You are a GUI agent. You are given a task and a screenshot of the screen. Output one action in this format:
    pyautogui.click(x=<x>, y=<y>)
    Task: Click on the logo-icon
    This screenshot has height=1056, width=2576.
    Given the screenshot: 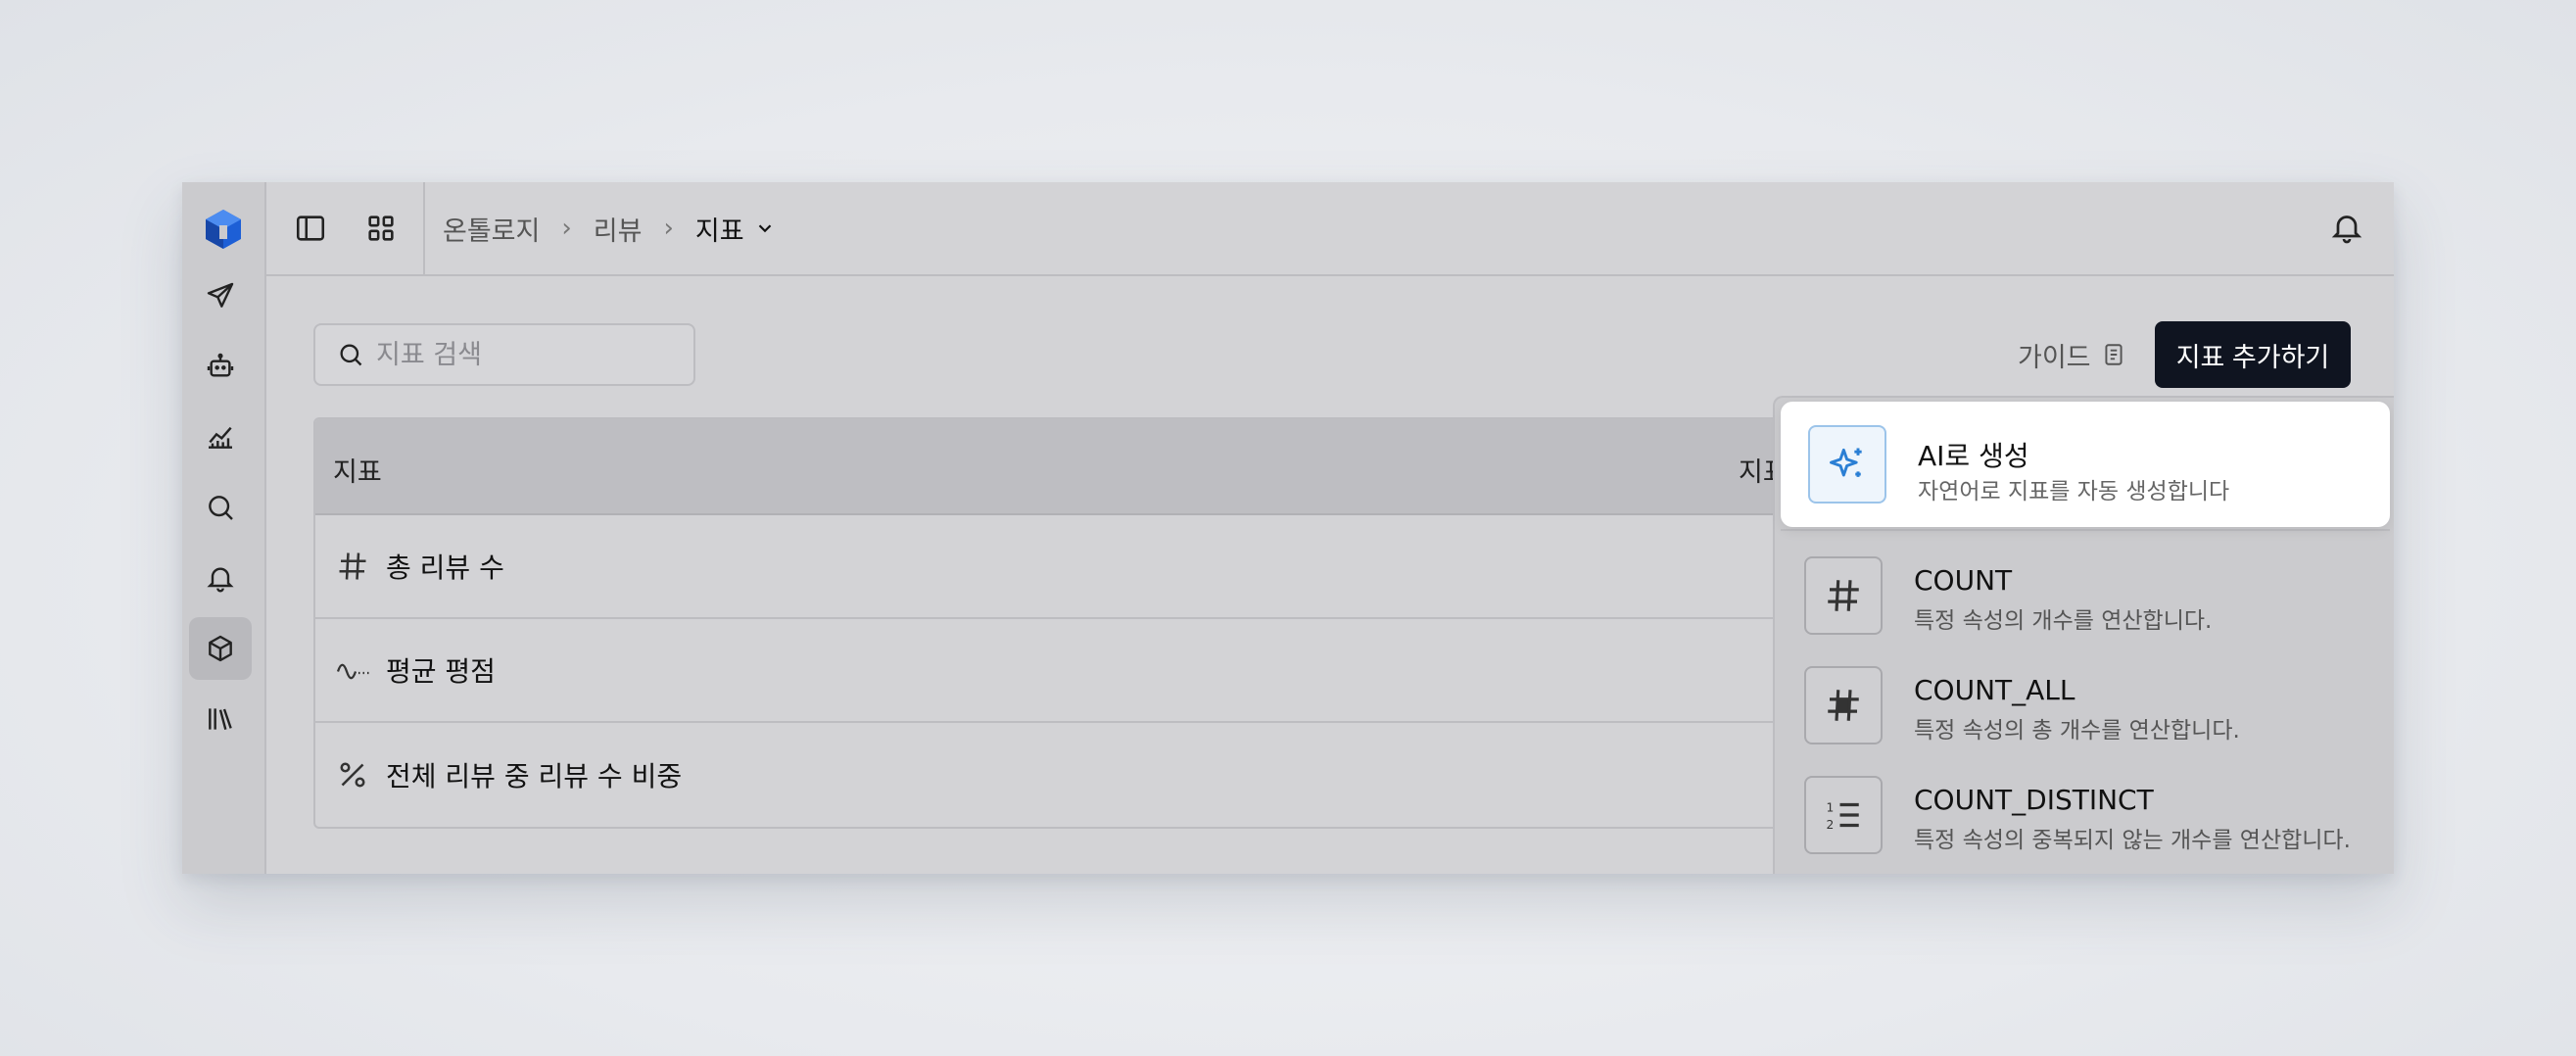 What is the action you would take?
    pyautogui.click(x=223, y=229)
    